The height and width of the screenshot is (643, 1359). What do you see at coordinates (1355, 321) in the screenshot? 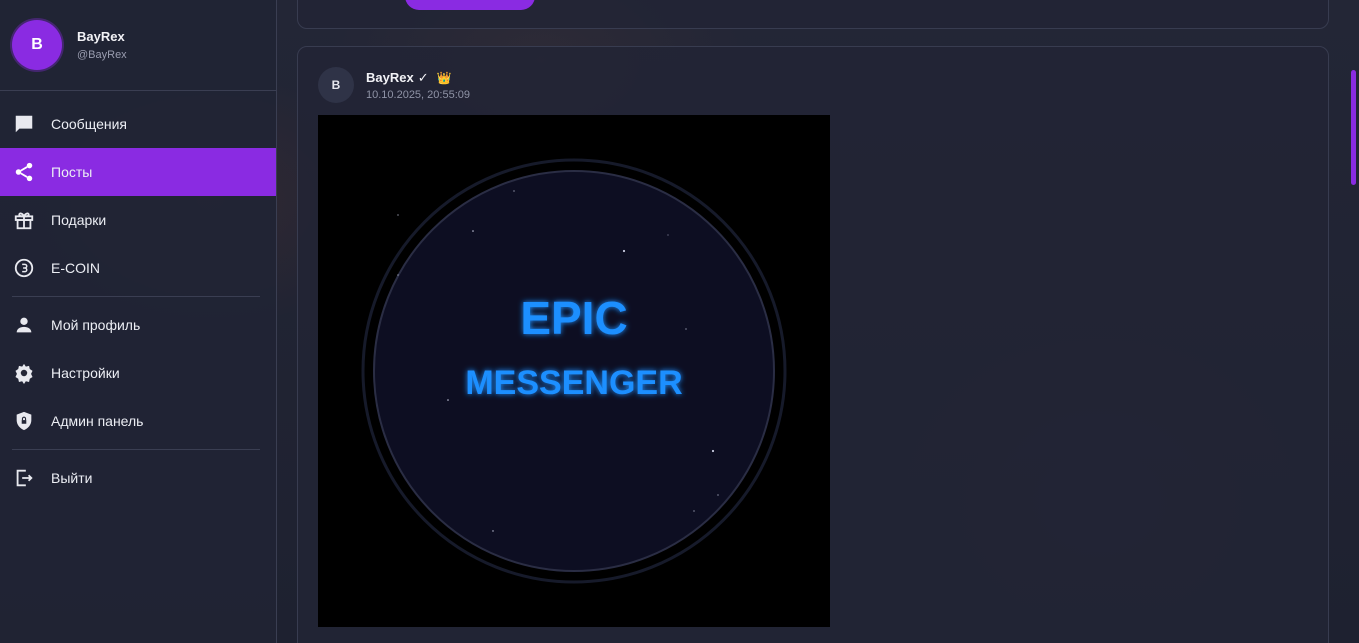
I see `scrollbar` at bounding box center [1355, 321].